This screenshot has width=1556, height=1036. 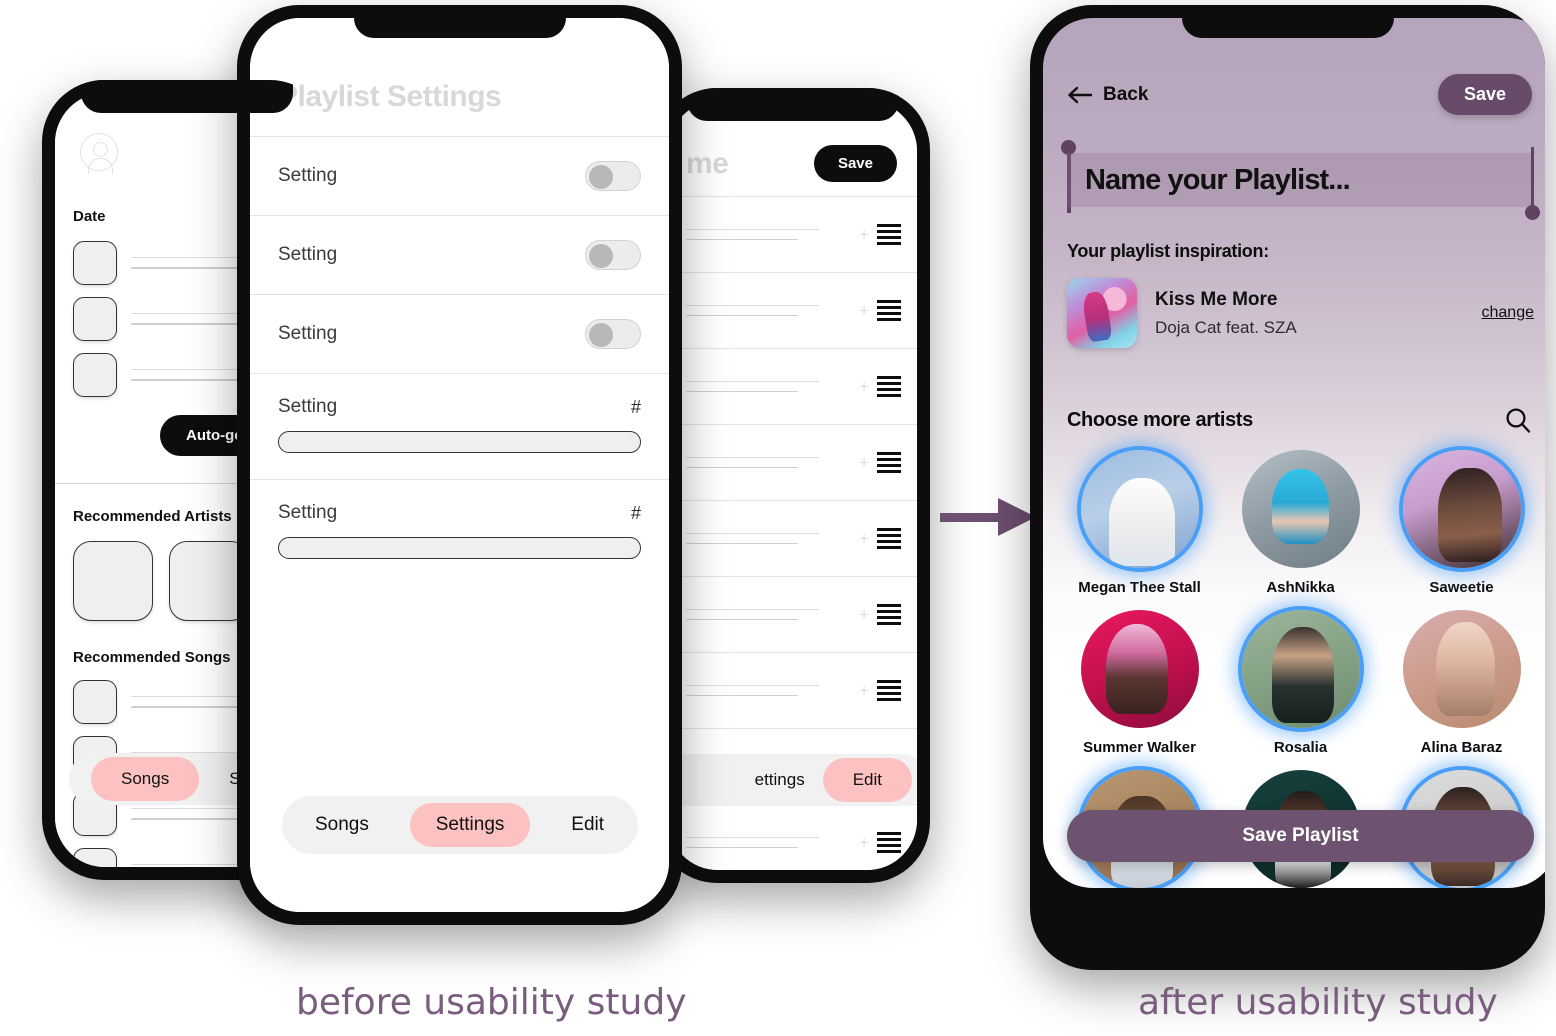 I want to click on tab-settings: Settings, so click(x=470, y=825).